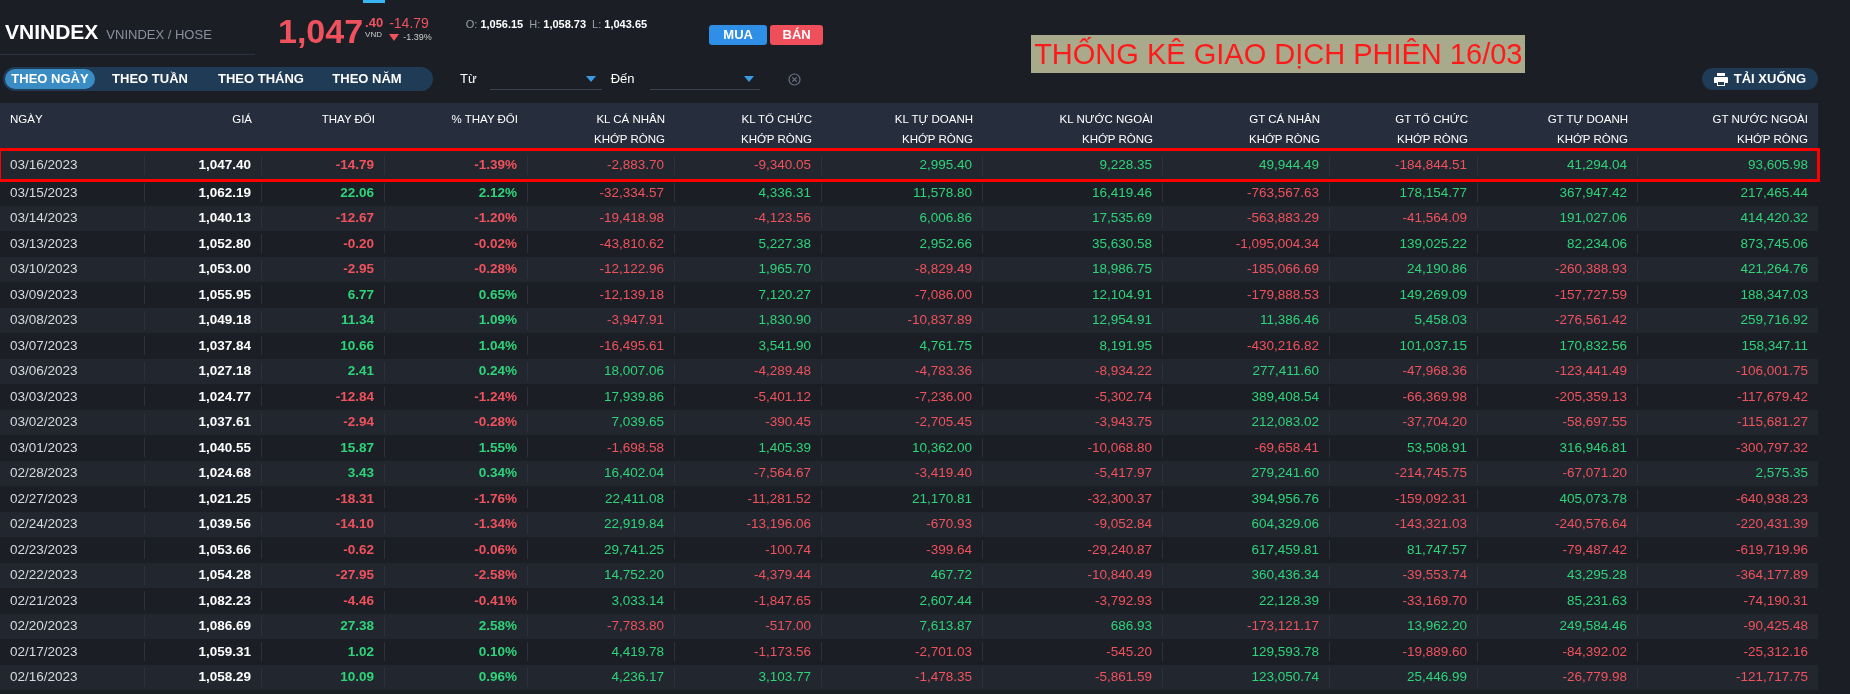 This screenshot has height=694, width=1850. I want to click on table-cell-text: -121,717.75, so click(1771, 677).